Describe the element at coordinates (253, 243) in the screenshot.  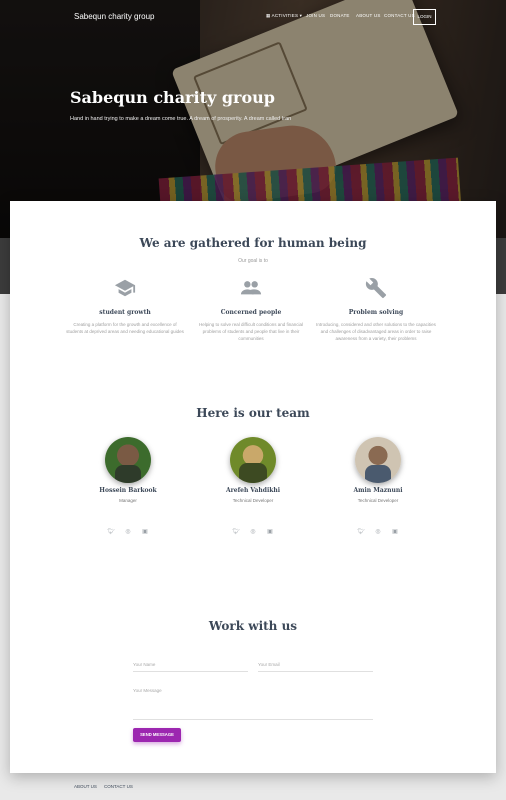
I see `about-title: We are gathered for human being` at that location.